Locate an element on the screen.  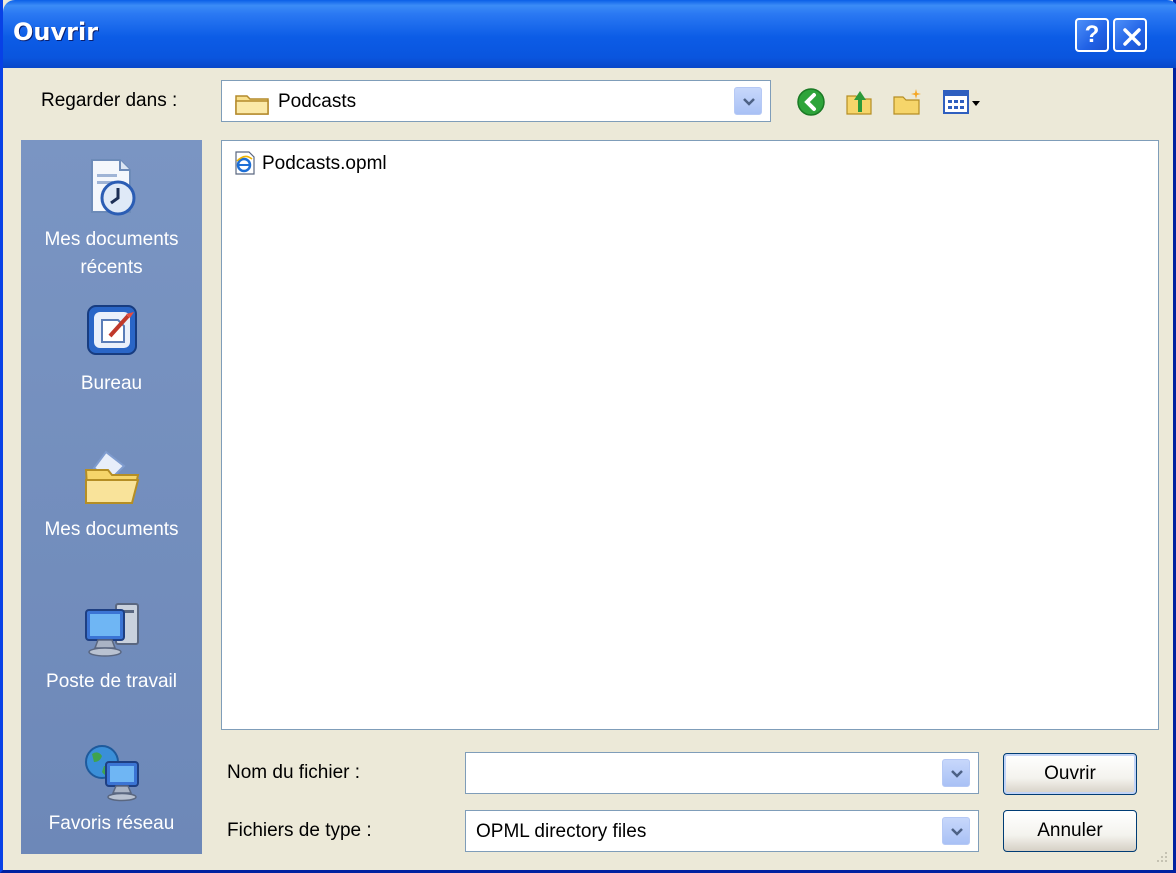
folder-icon is located at coordinates (252, 105).